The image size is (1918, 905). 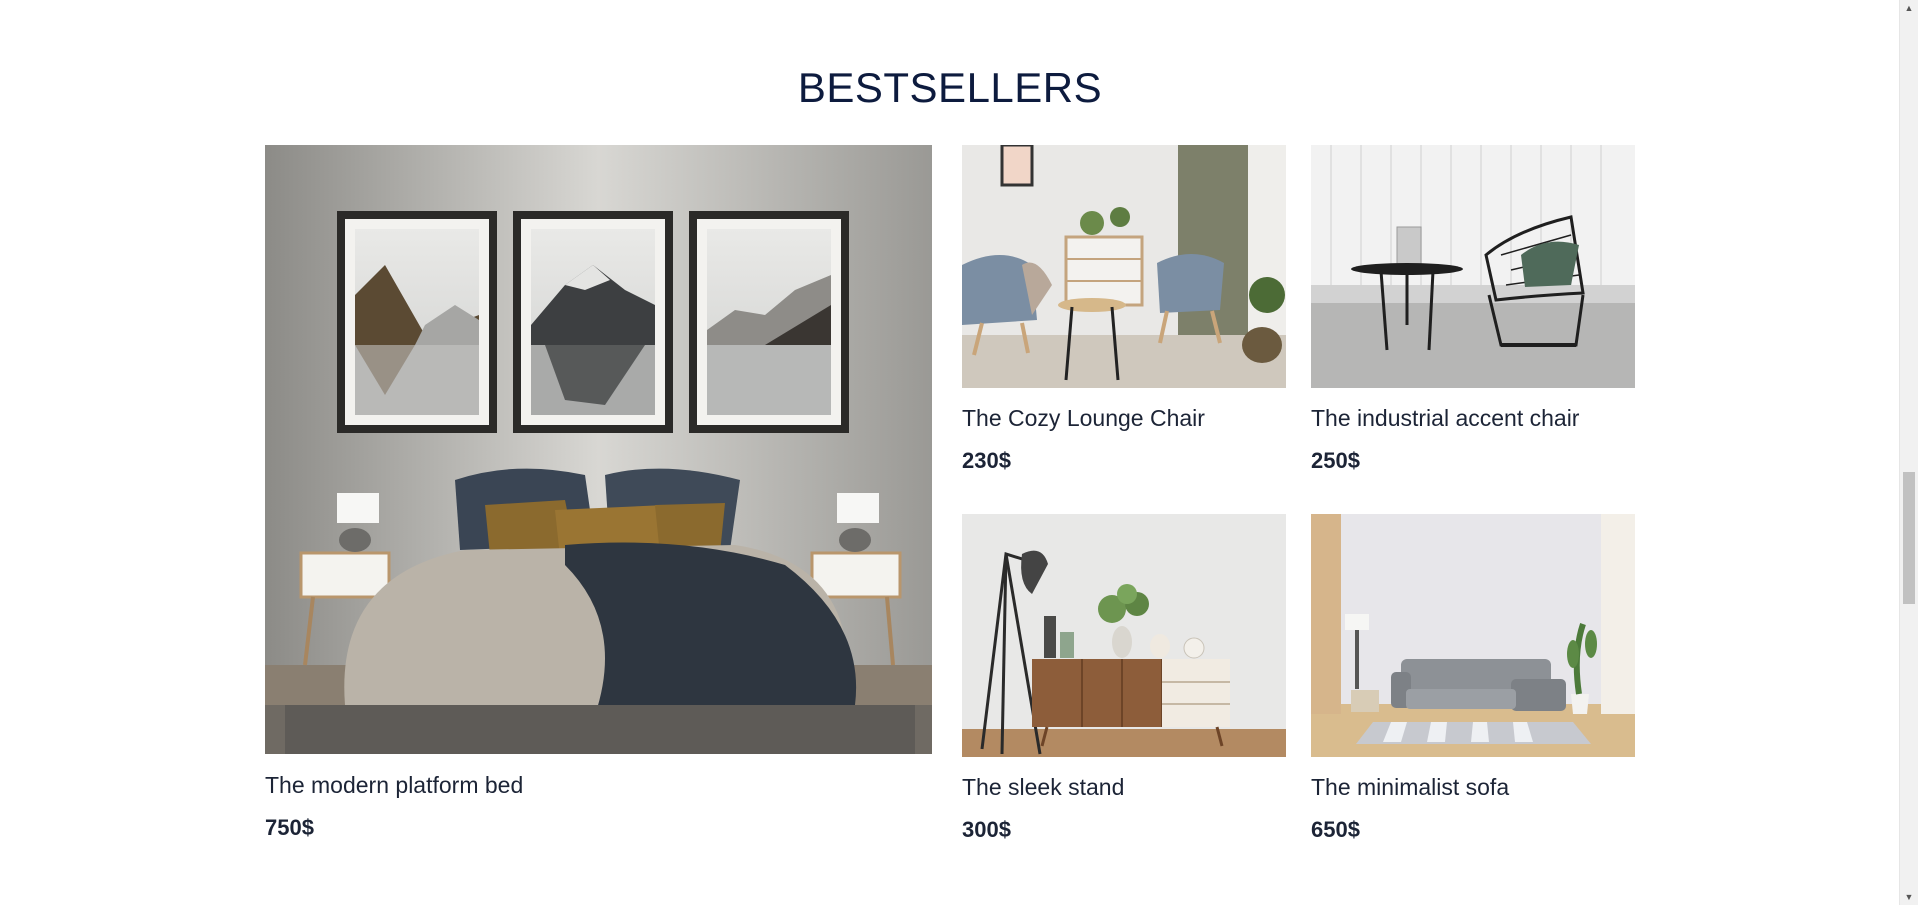 I want to click on product-name: The minimalist sofa, so click(x=1410, y=787).